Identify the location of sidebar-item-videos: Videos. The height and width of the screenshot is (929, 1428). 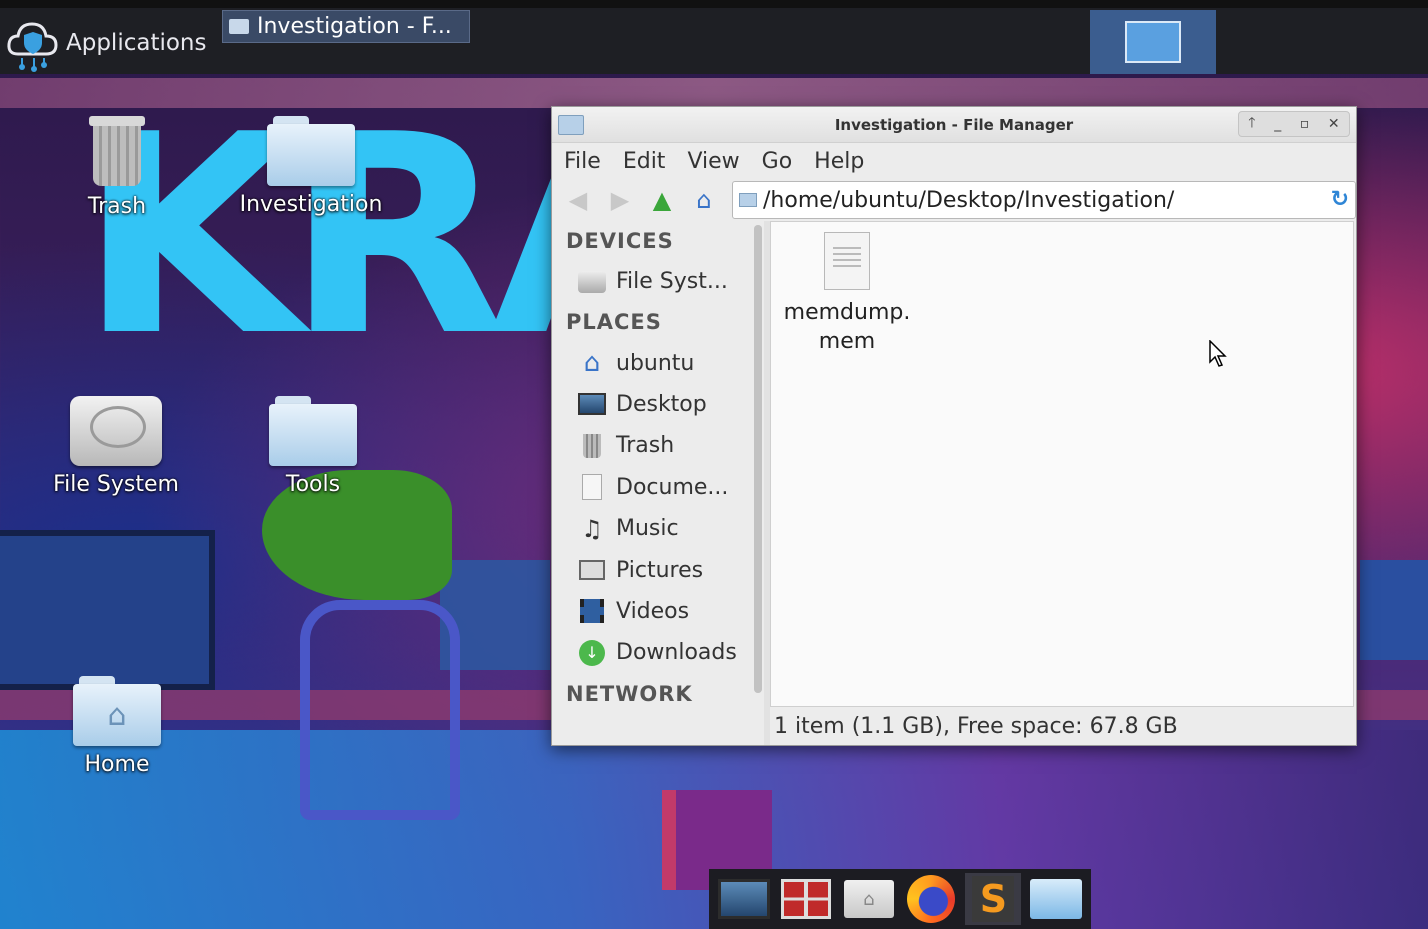
(660, 611).